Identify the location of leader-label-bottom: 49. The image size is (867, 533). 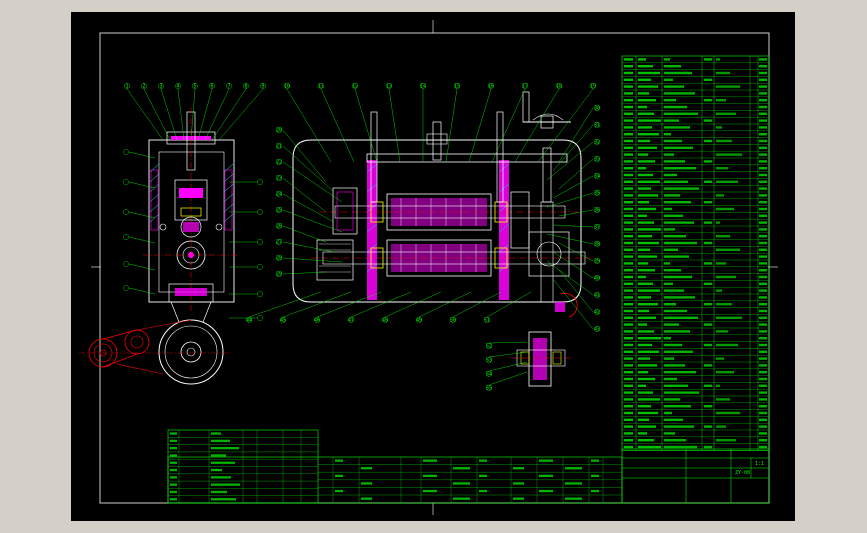
(419, 321).